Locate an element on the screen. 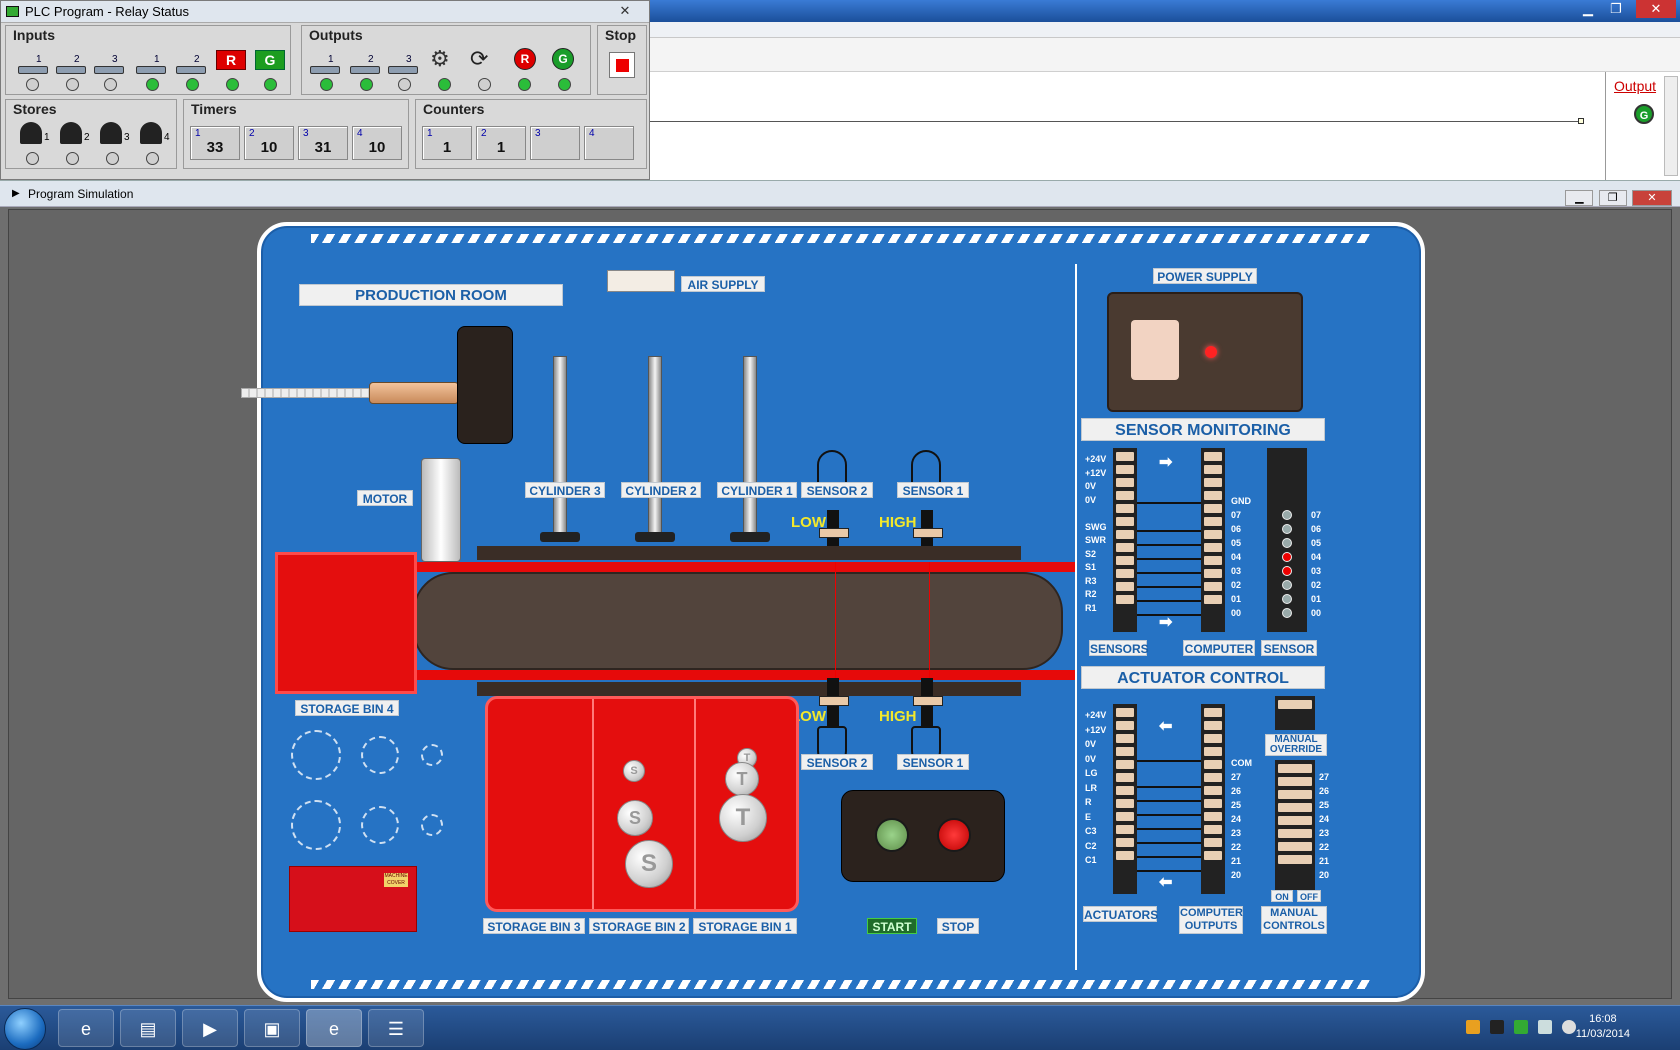  cylinder-2-head is located at coordinates (655, 537).